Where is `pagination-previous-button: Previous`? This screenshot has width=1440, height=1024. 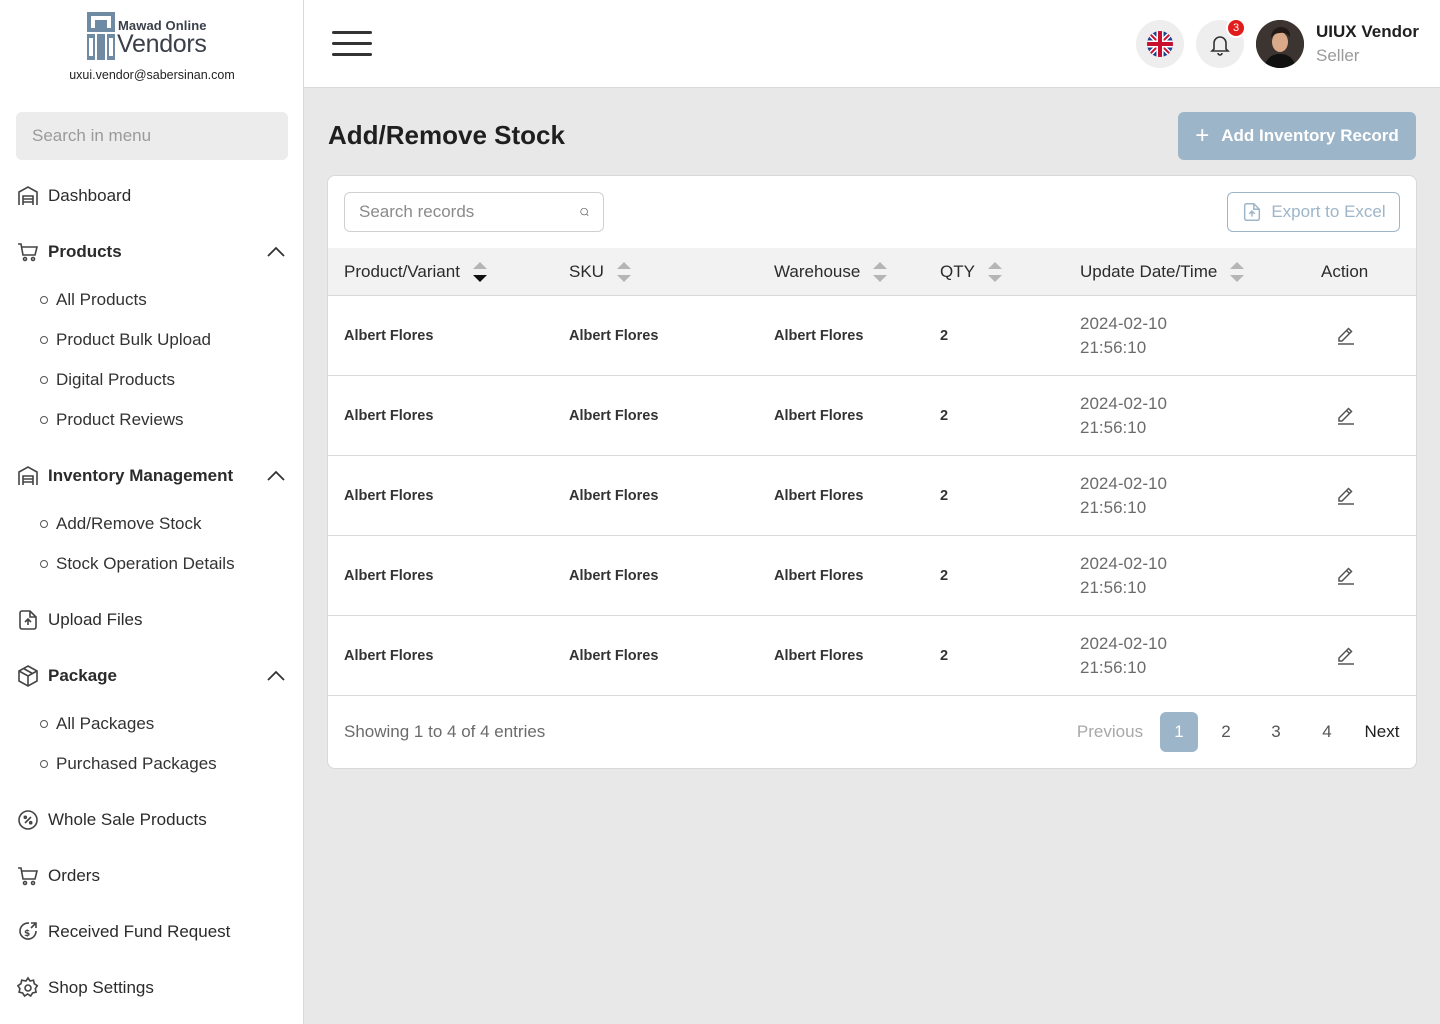
pagination-previous-button: Previous is located at coordinates (1110, 732).